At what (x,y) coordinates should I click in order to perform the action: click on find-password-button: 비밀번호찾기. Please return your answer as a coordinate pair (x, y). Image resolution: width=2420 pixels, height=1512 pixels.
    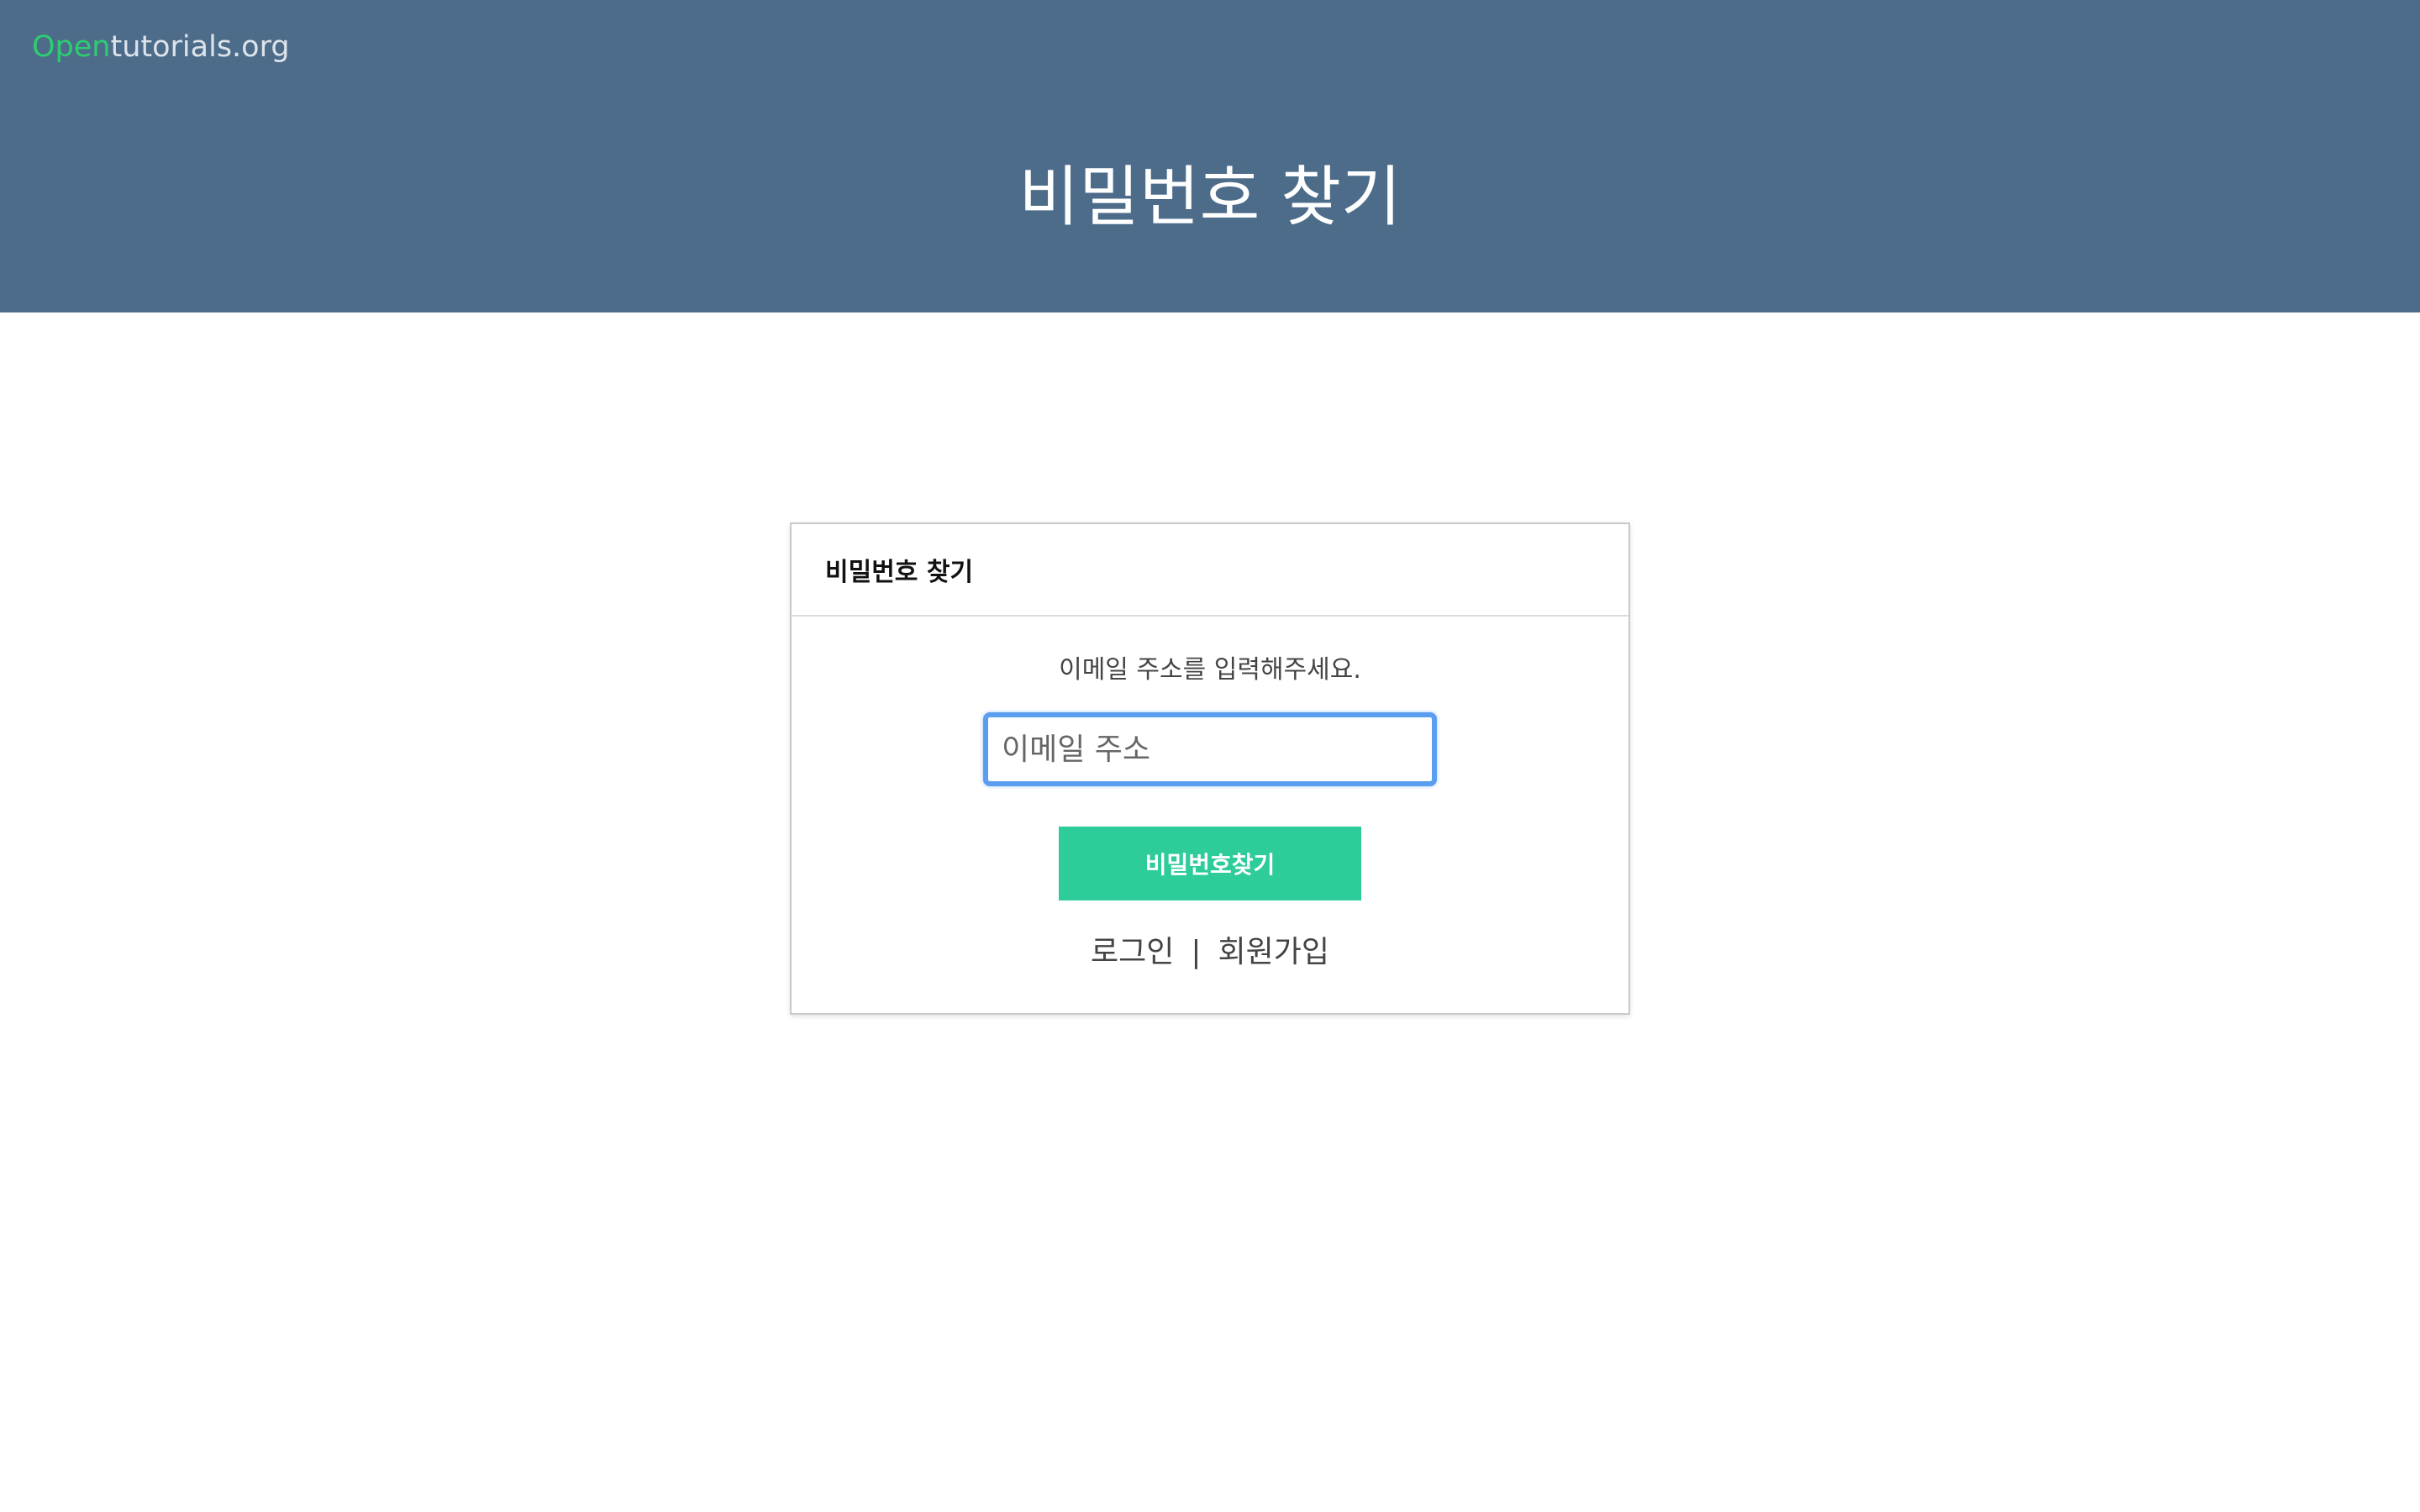
    Looking at the image, I should click on (1210, 863).